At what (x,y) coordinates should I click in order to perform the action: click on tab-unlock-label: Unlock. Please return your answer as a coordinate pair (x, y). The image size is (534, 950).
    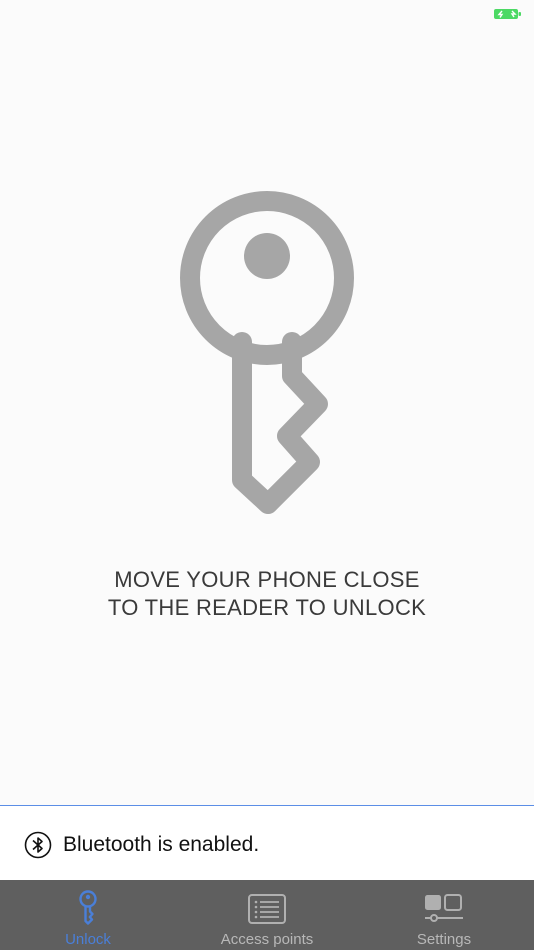
    Looking at the image, I should click on (88, 939).